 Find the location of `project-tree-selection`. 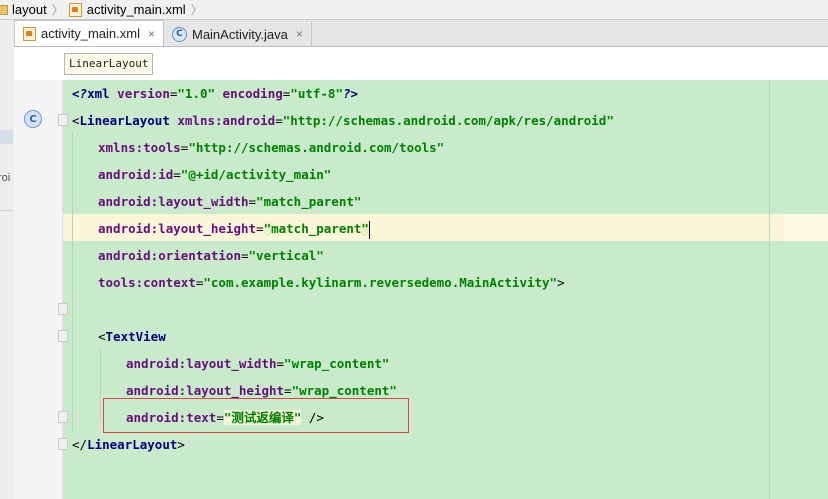

project-tree-selection is located at coordinates (6, 137).